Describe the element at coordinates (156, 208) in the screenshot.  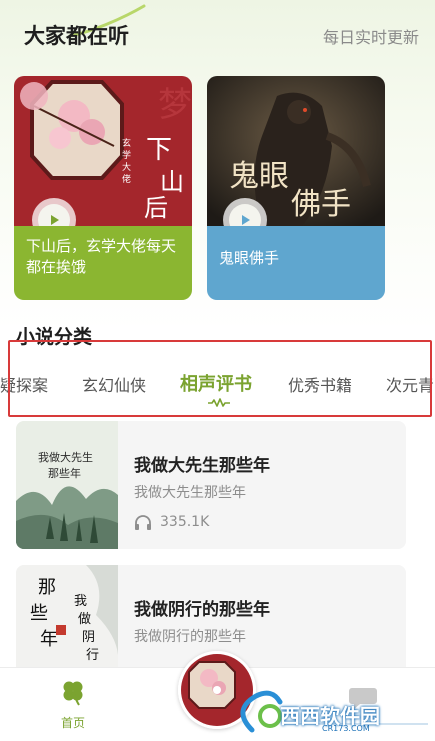
I see `svg-text: 后` at that location.